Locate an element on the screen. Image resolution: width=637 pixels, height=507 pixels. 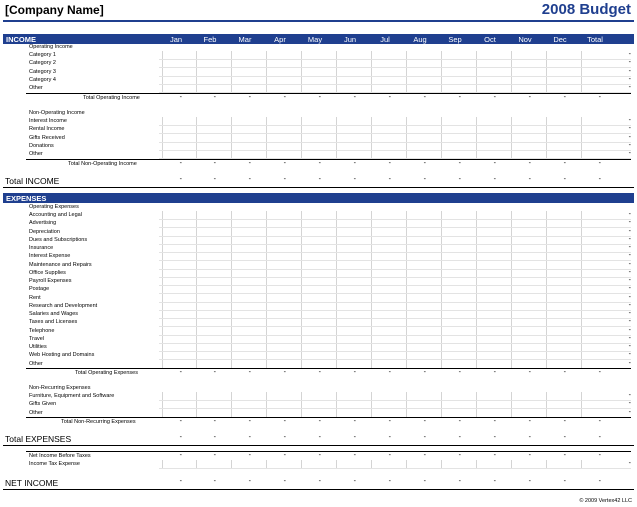
row-label: Rent is located at coordinates (35, 298).